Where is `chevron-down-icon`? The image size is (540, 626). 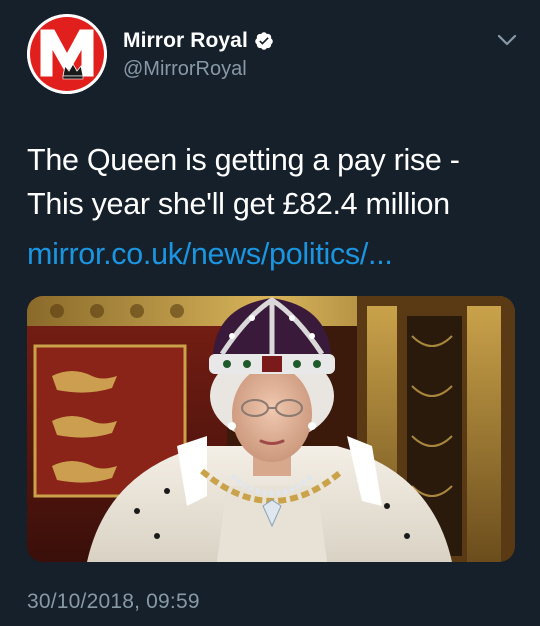 chevron-down-icon is located at coordinates (507, 40).